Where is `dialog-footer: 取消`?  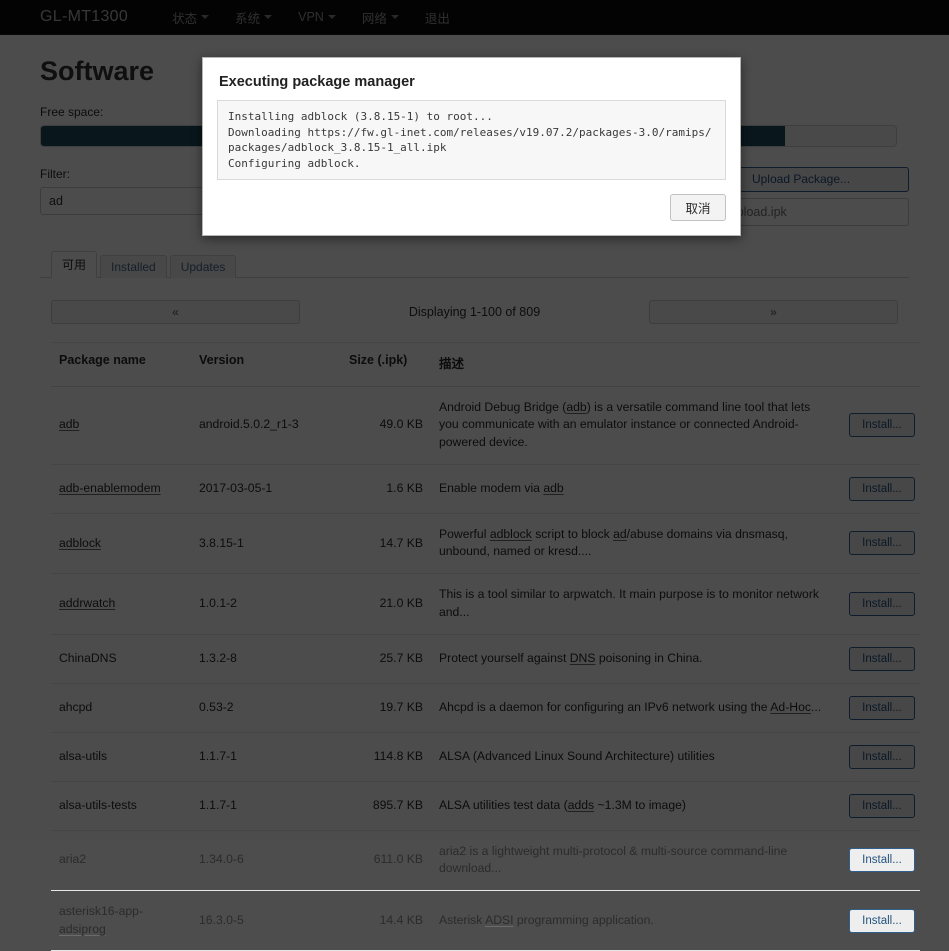
dialog-footer: 取消 is located at coordinates (471, 208).